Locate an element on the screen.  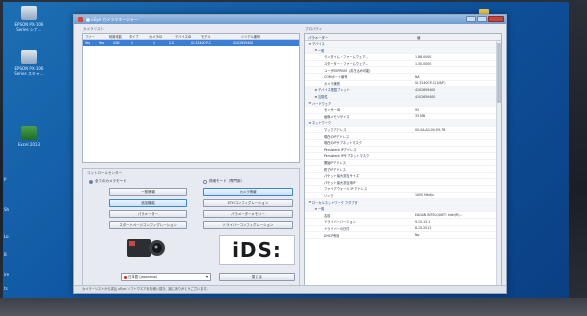
property-row: パケット最大割当用IP is located at coordinates (403, 183).